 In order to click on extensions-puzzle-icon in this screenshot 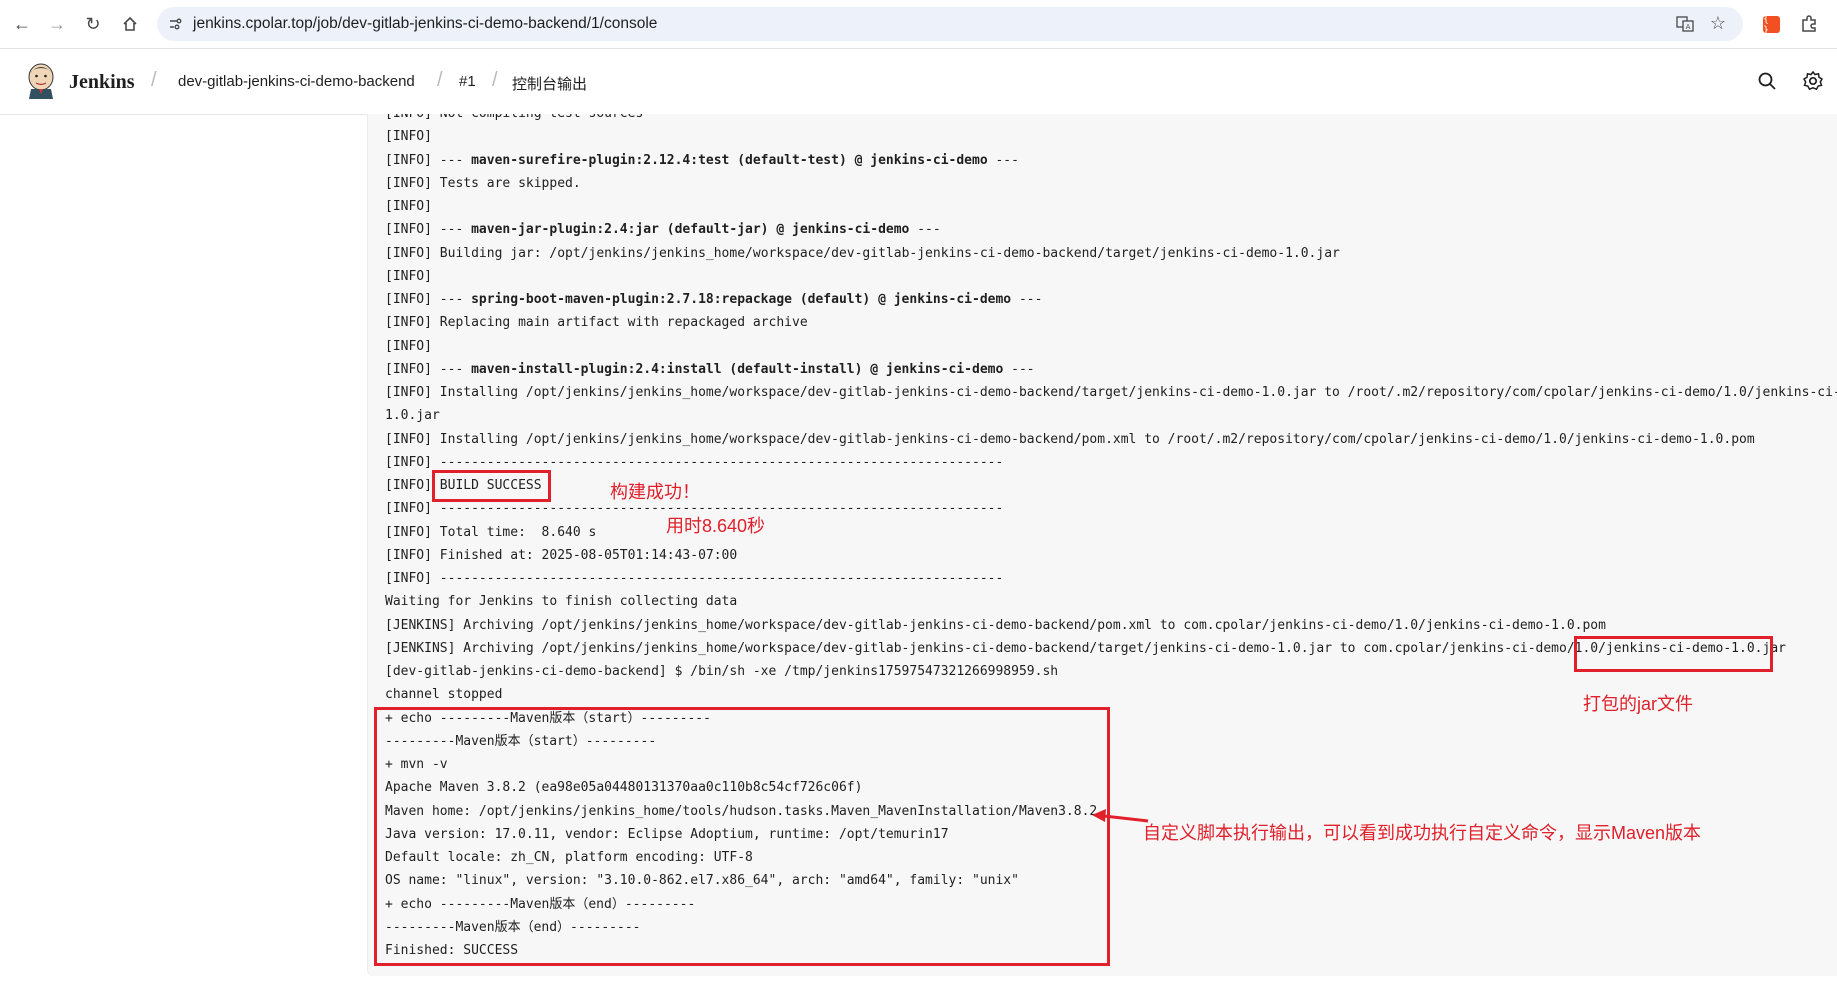, I will do `click(1809, 24)`.